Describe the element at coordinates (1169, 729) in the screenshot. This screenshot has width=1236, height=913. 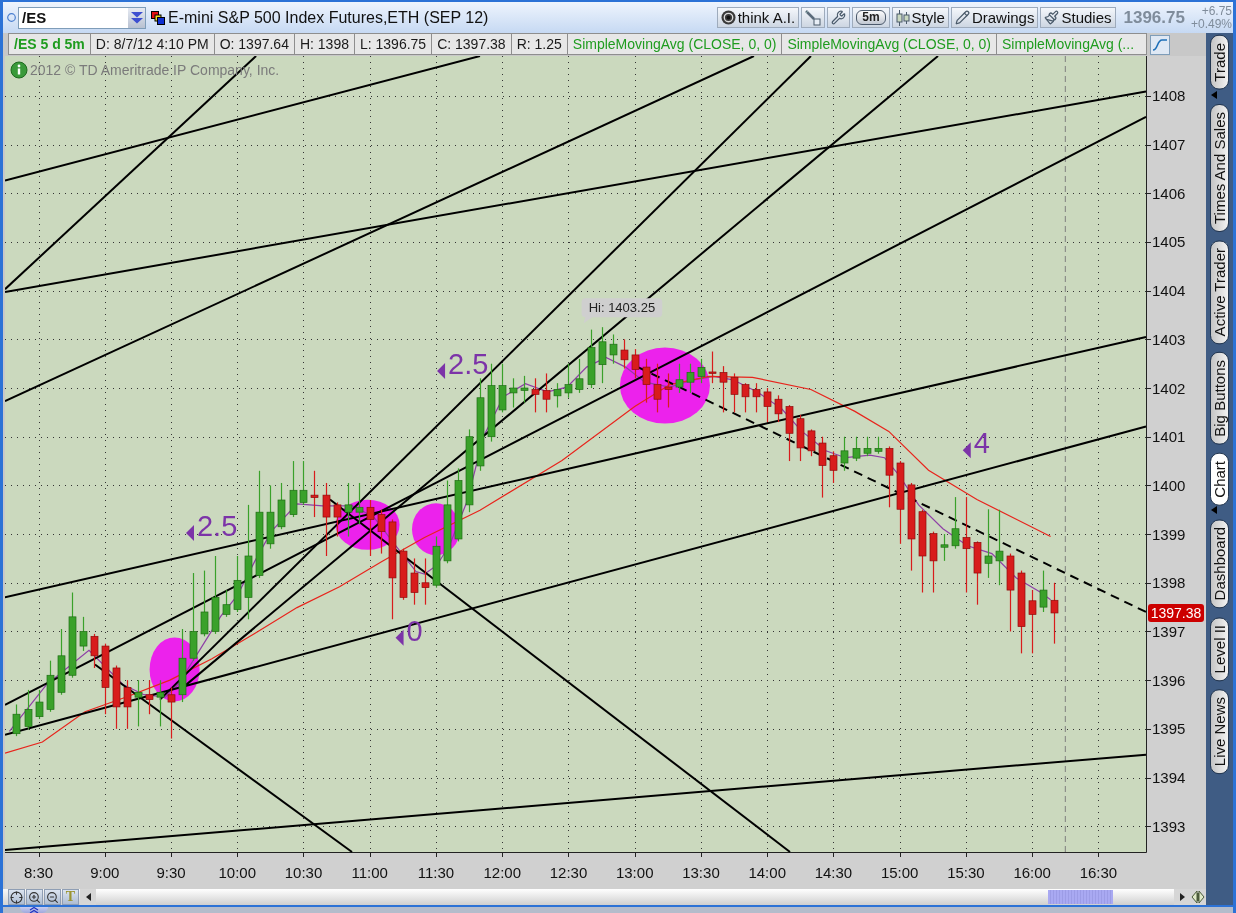
I see `price-tick-label: 1395` at that location.